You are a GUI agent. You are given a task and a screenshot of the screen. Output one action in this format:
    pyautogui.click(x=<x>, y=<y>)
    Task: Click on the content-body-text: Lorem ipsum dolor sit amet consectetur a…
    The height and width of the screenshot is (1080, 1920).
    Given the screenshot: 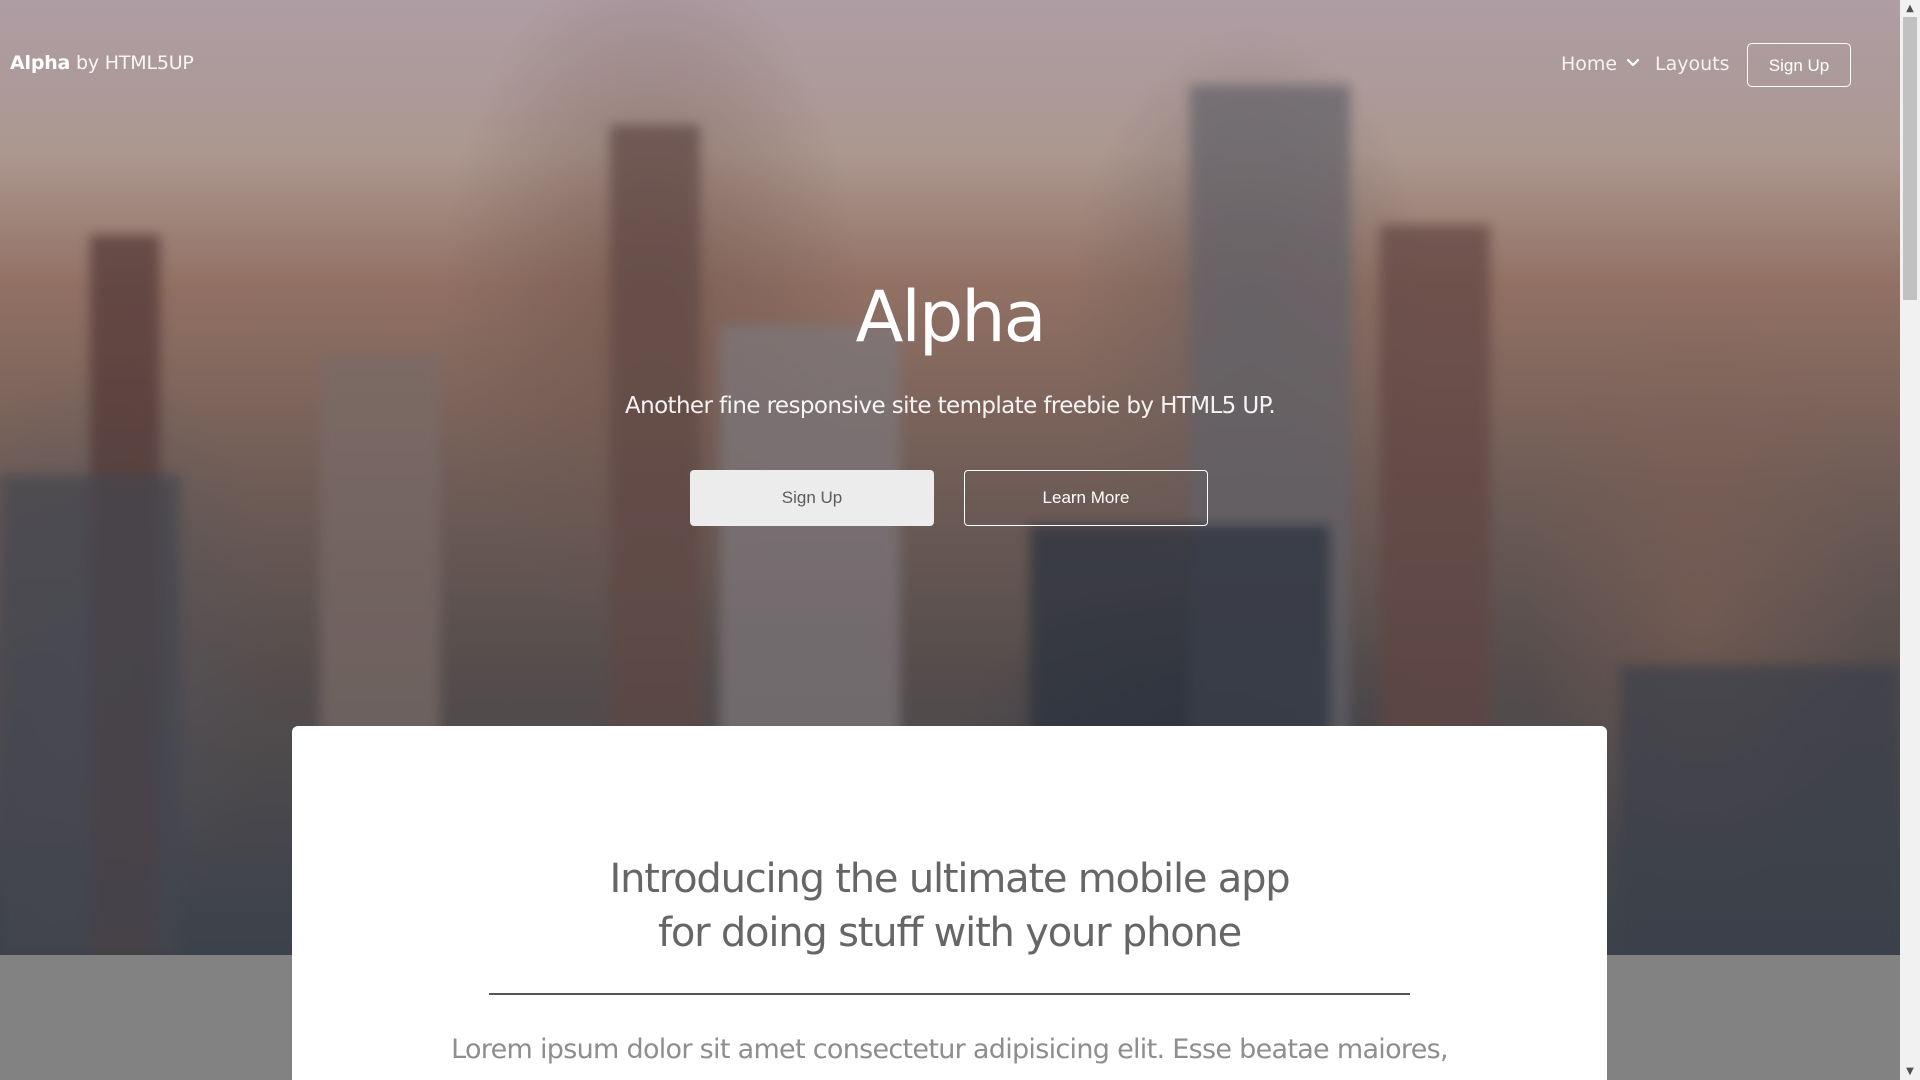 What is the action you would take?
    pyautogui.click(x=949, y=1049)
    